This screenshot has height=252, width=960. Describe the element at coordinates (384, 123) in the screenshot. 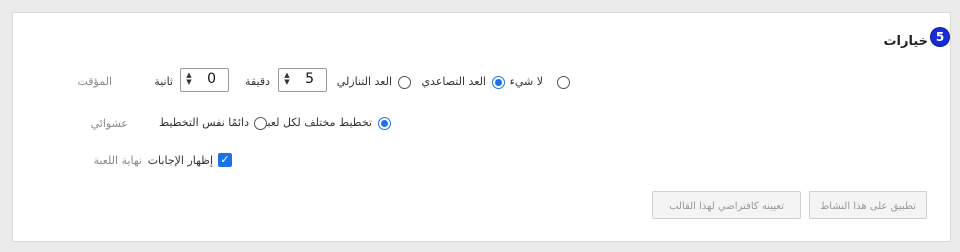

I see `random-different-layout-radio` at that location.